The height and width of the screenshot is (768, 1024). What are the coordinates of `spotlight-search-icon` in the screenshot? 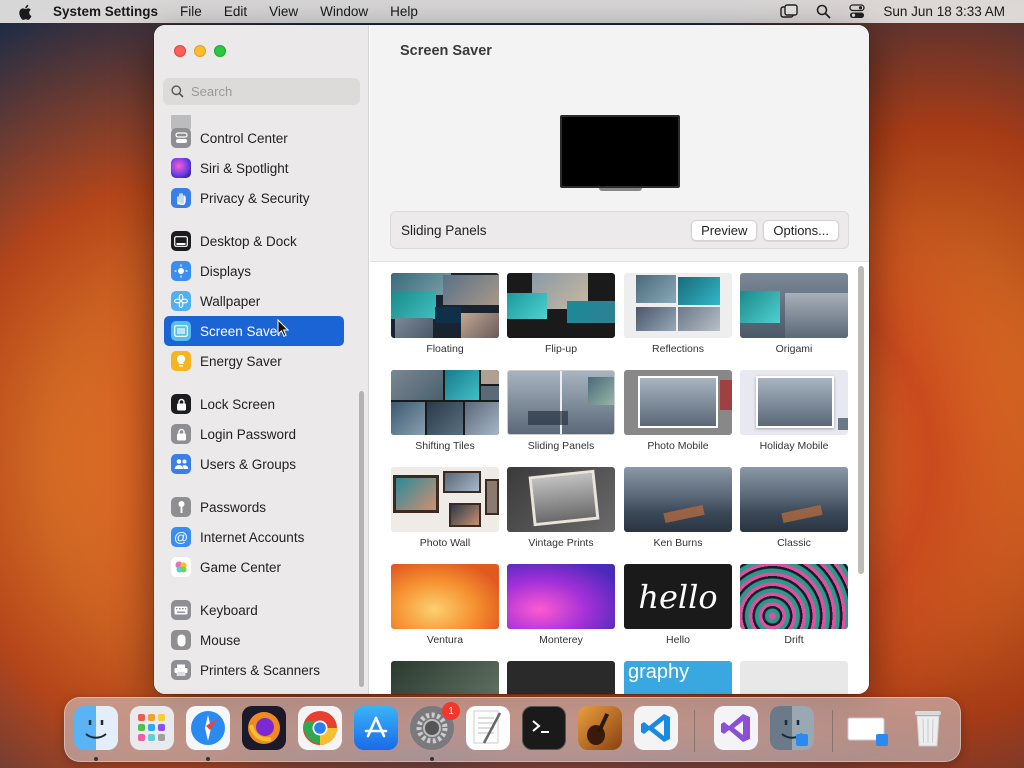 It's located at (824, 11).